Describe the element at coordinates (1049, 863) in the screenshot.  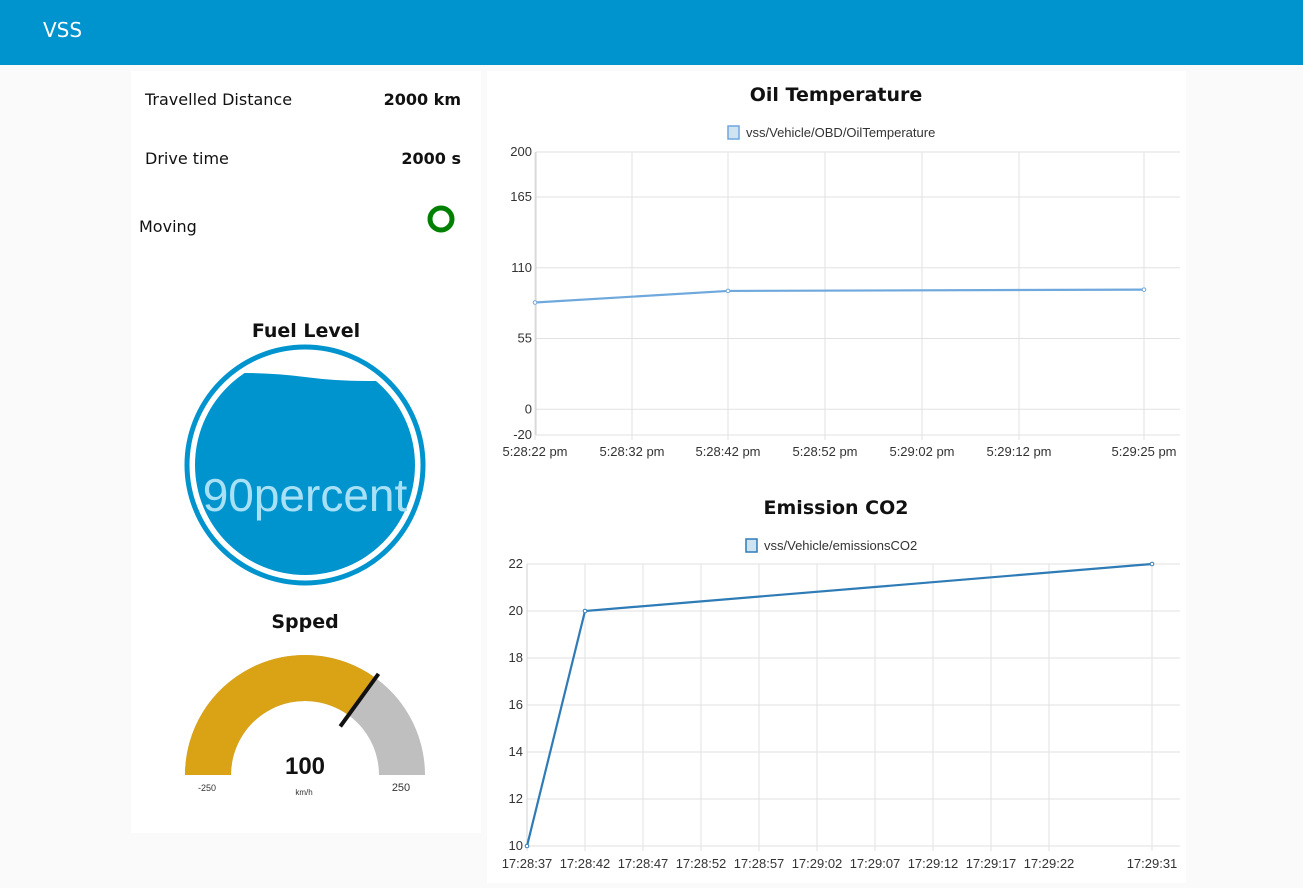
I see `x-tick-label: 17:29:22` at that location.